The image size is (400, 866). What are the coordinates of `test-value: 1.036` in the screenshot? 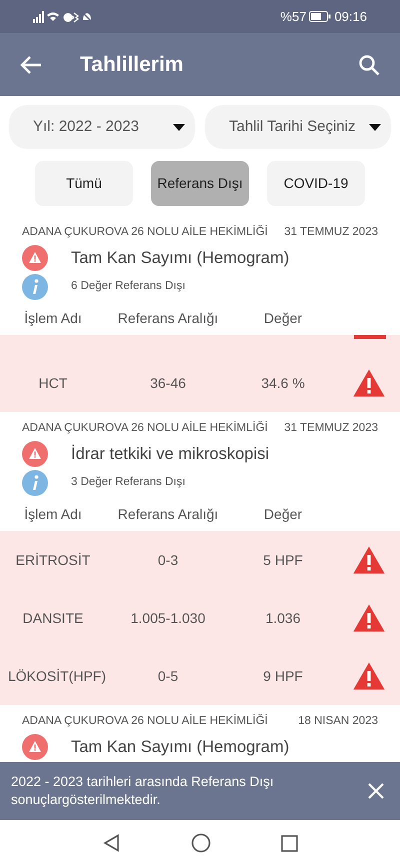 It's located at (283, 618).